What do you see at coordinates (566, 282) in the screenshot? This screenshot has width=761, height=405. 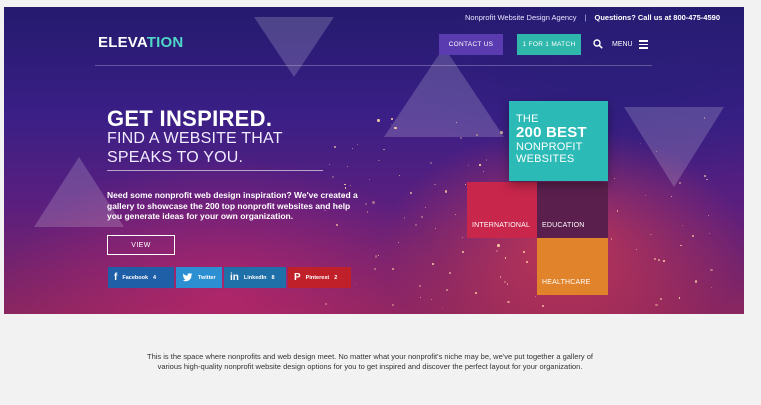 I see `tile-label: HEALTHCARE` at bounding box center [566, 282].